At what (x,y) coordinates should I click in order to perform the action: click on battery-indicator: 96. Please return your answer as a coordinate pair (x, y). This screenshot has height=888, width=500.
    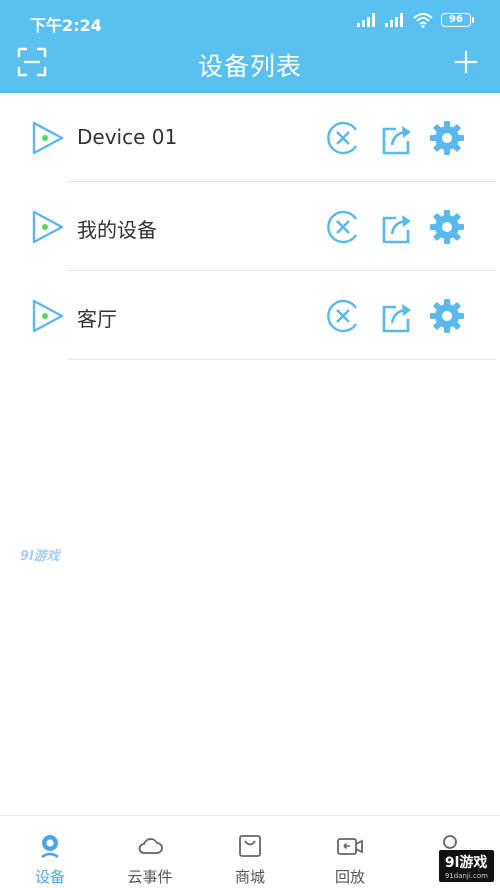
    Looking at the image, I should click on (457, 20).